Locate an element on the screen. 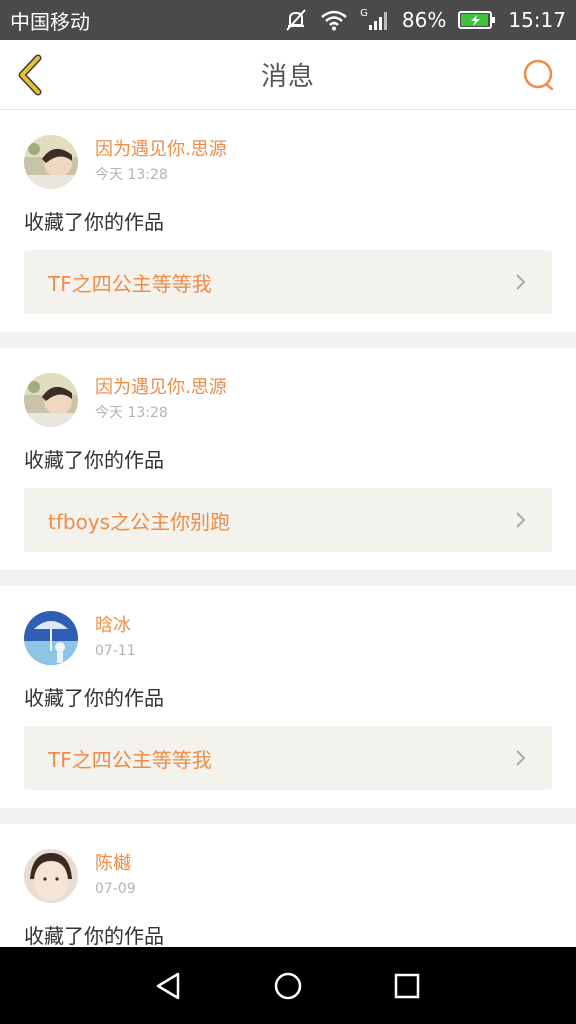 The width and height of the screenshot is (576, 1024). nav-recents-button is located at coordinates (407, 986).